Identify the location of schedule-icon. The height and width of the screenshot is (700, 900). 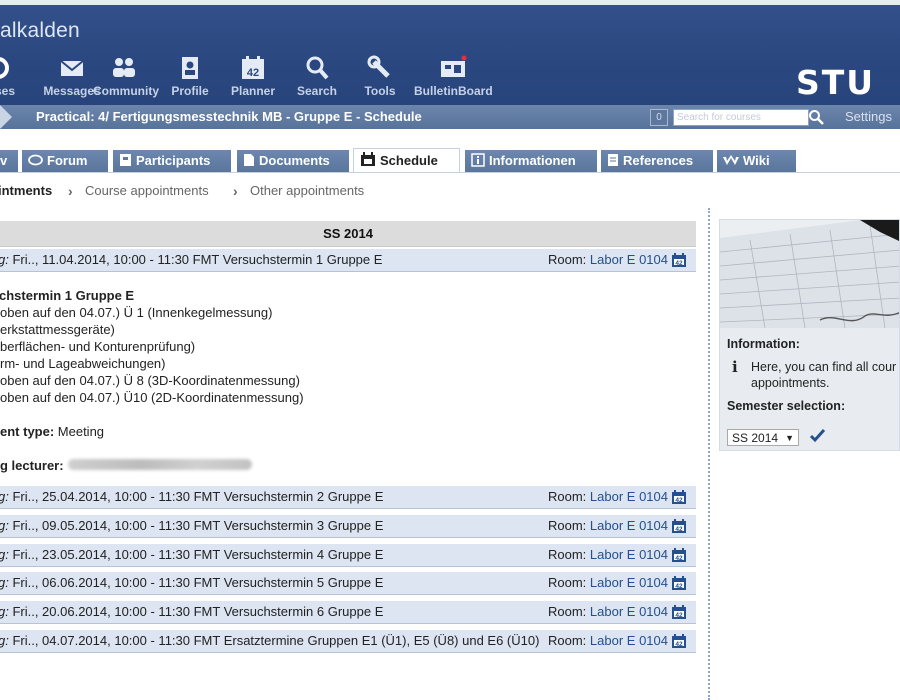
(368, 159).